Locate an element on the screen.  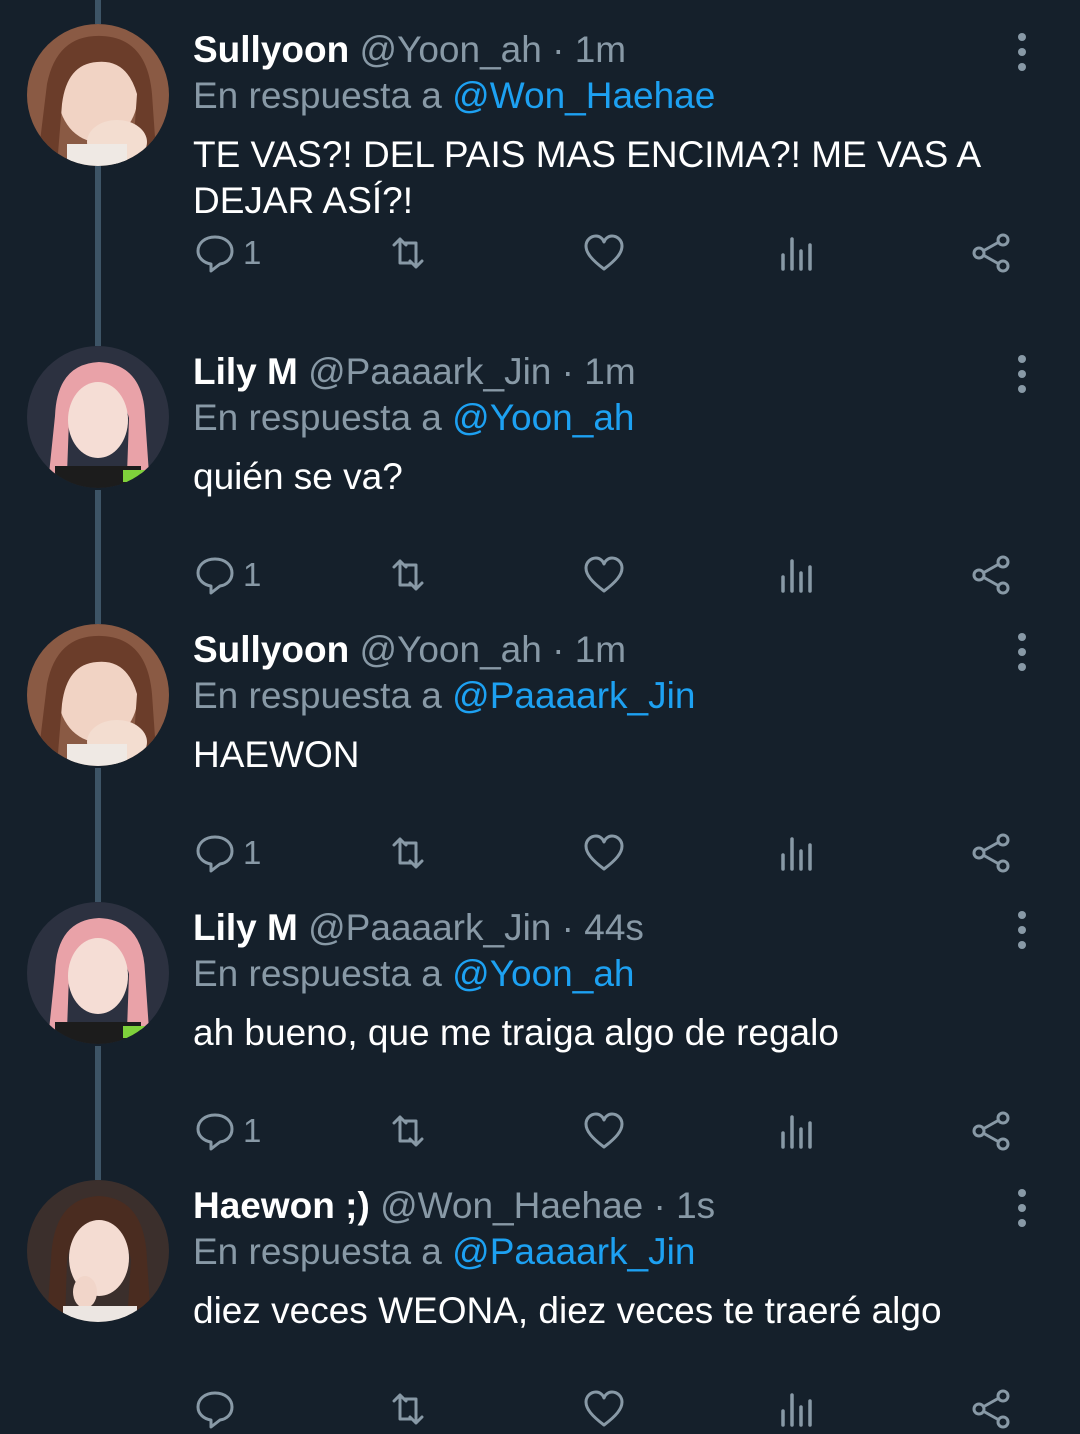
user-handle: @Won_Haehae is located at coordinates (511, 1205).